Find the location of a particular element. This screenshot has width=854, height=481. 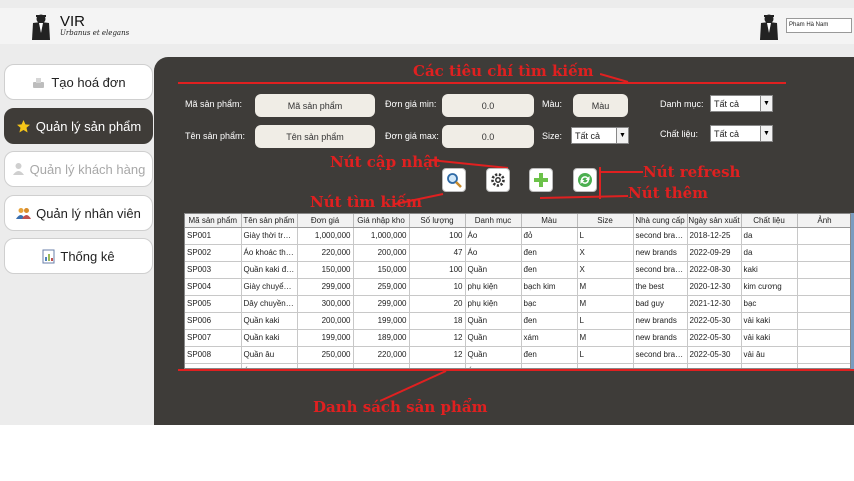

table-cell: kaki is located at coordinates (769, 270).